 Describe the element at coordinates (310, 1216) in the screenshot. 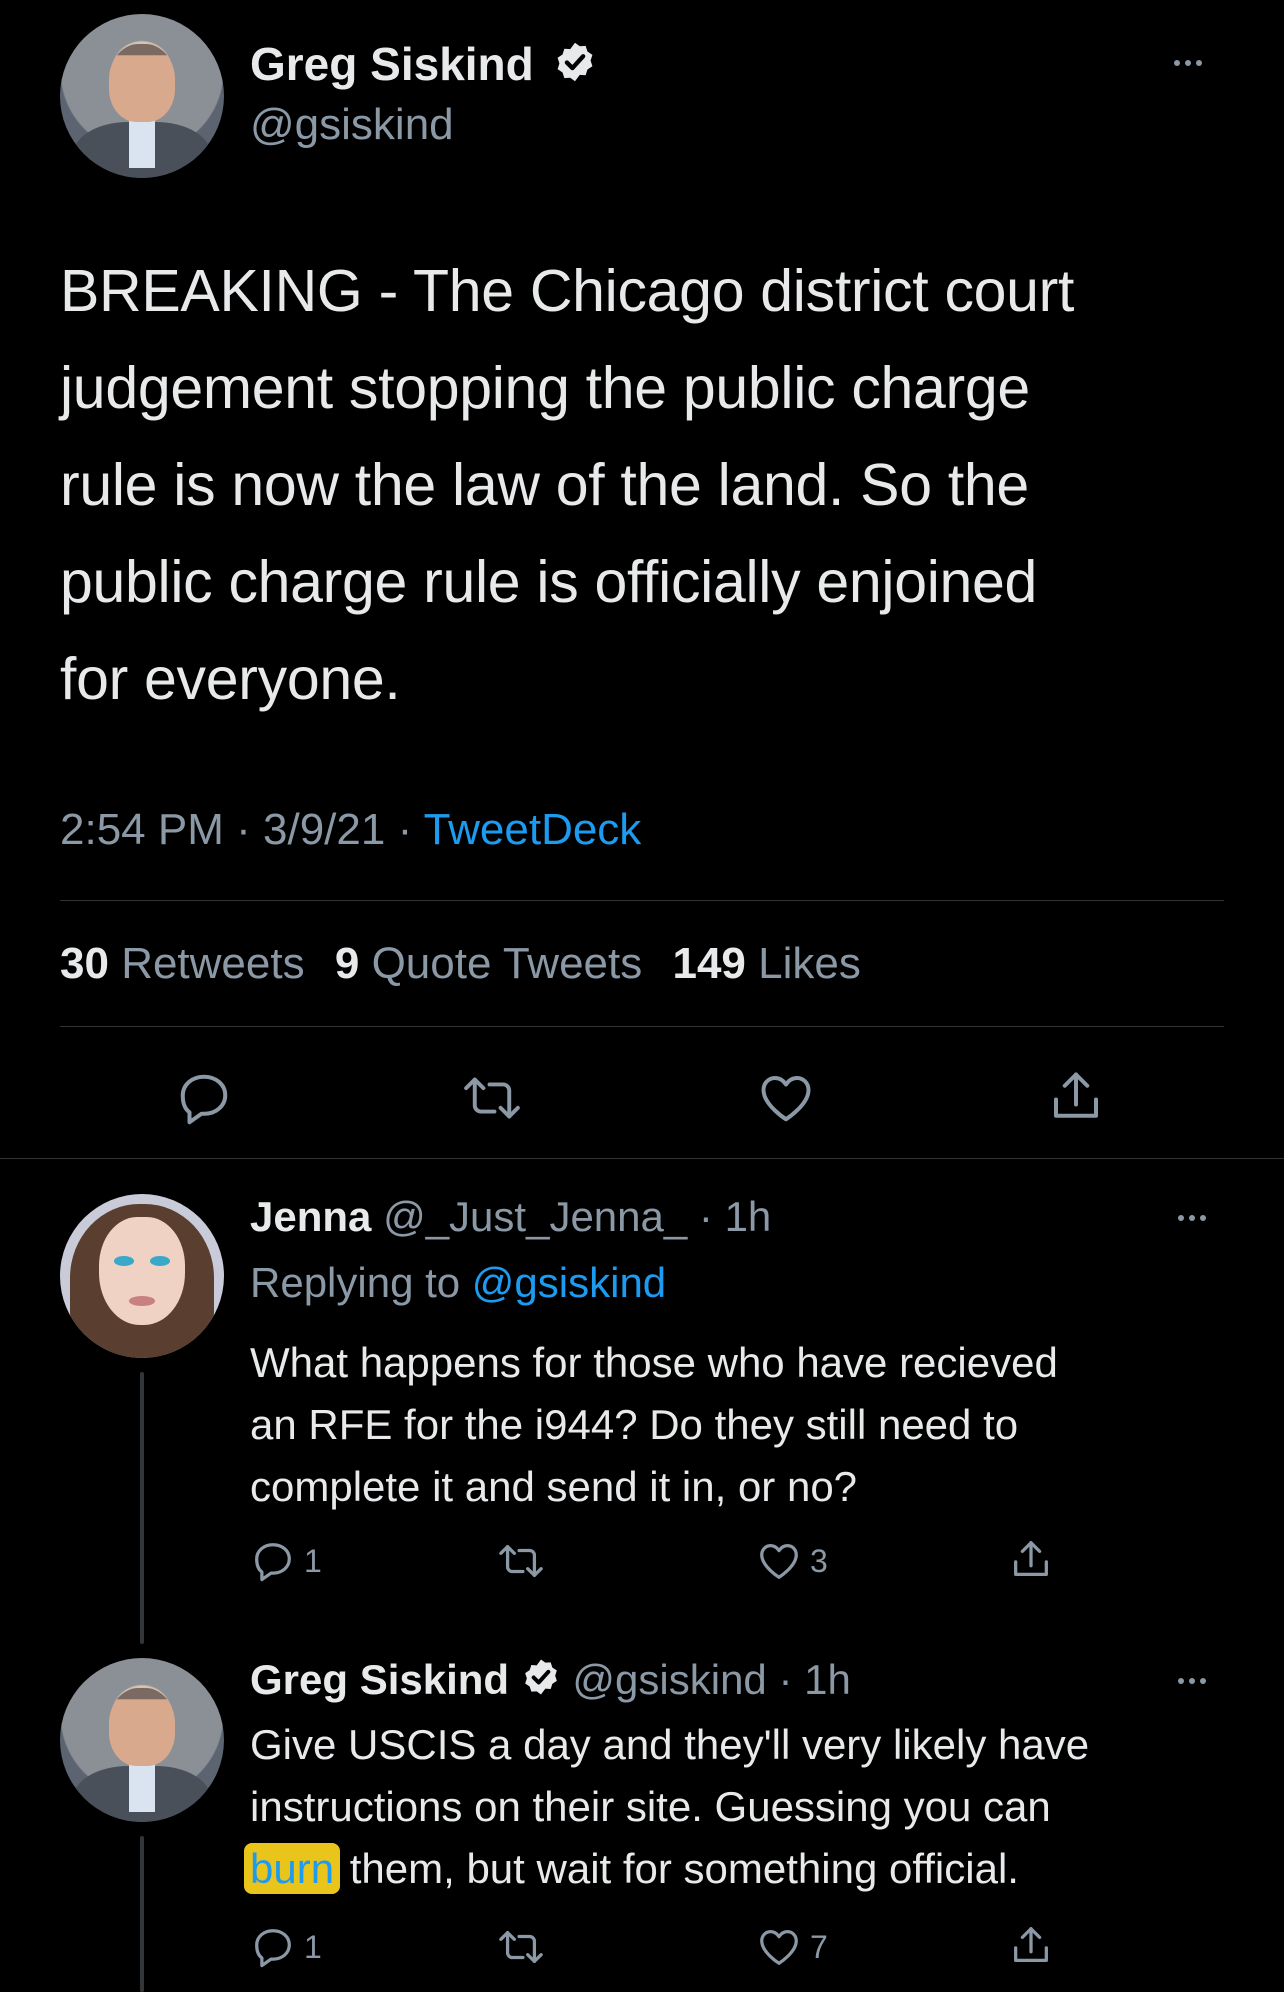

I see `reply-author-name: Jenna` at that location.